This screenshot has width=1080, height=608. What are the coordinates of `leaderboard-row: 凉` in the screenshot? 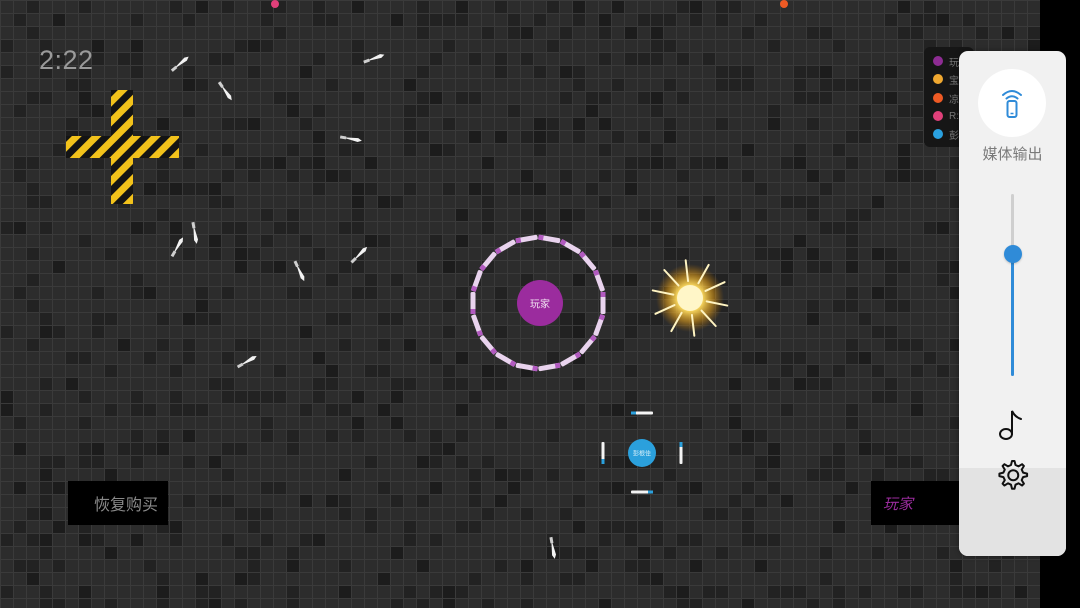 It's located at (946, 98).